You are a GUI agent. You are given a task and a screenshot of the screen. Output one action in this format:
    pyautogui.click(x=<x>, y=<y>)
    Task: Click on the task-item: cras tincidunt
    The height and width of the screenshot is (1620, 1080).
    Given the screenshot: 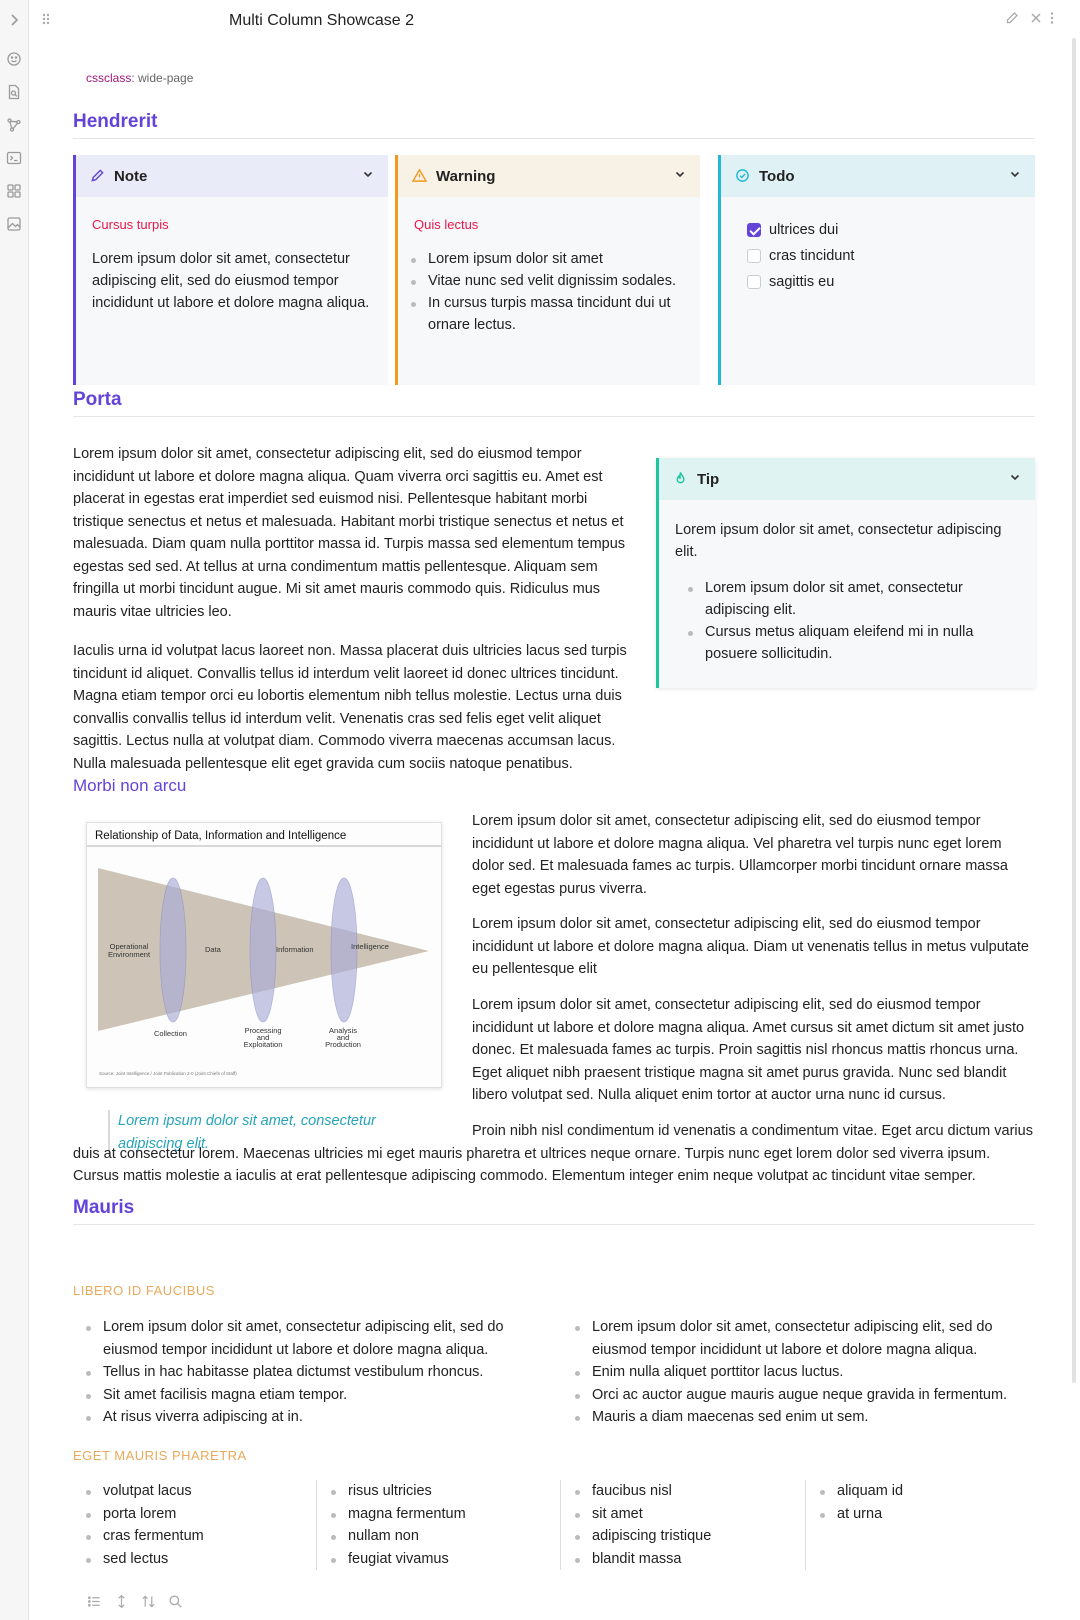 What is the action you would take?
    pyautogui.click(x=878, y=256)
    